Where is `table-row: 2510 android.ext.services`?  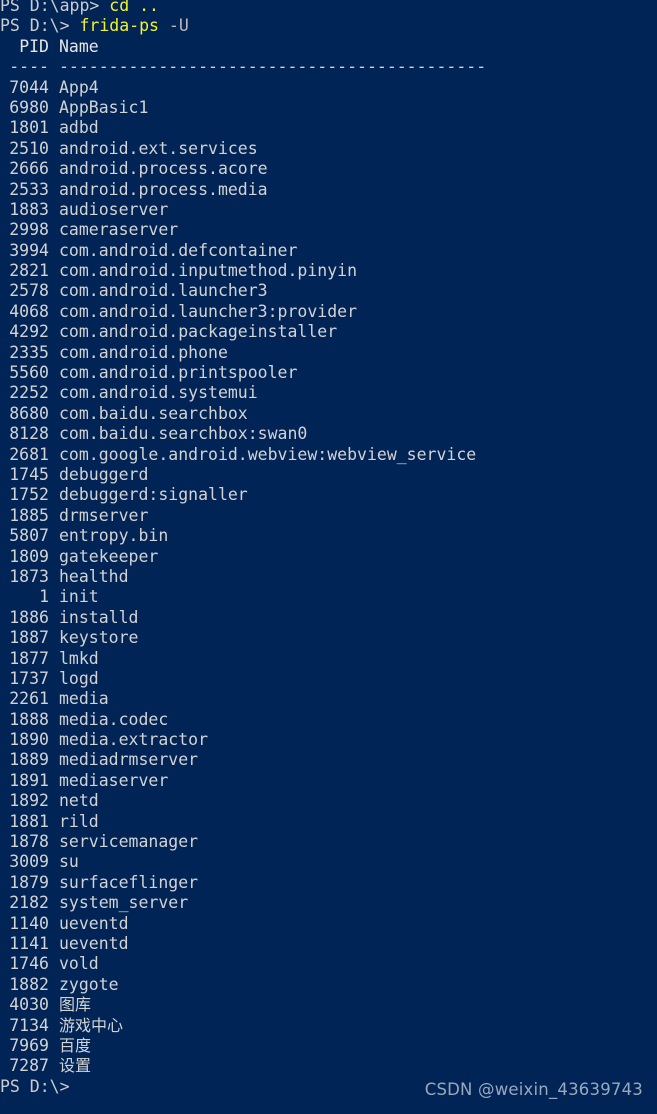
table-row: 2510 android.ext.services is located at coordinates (328, 149).